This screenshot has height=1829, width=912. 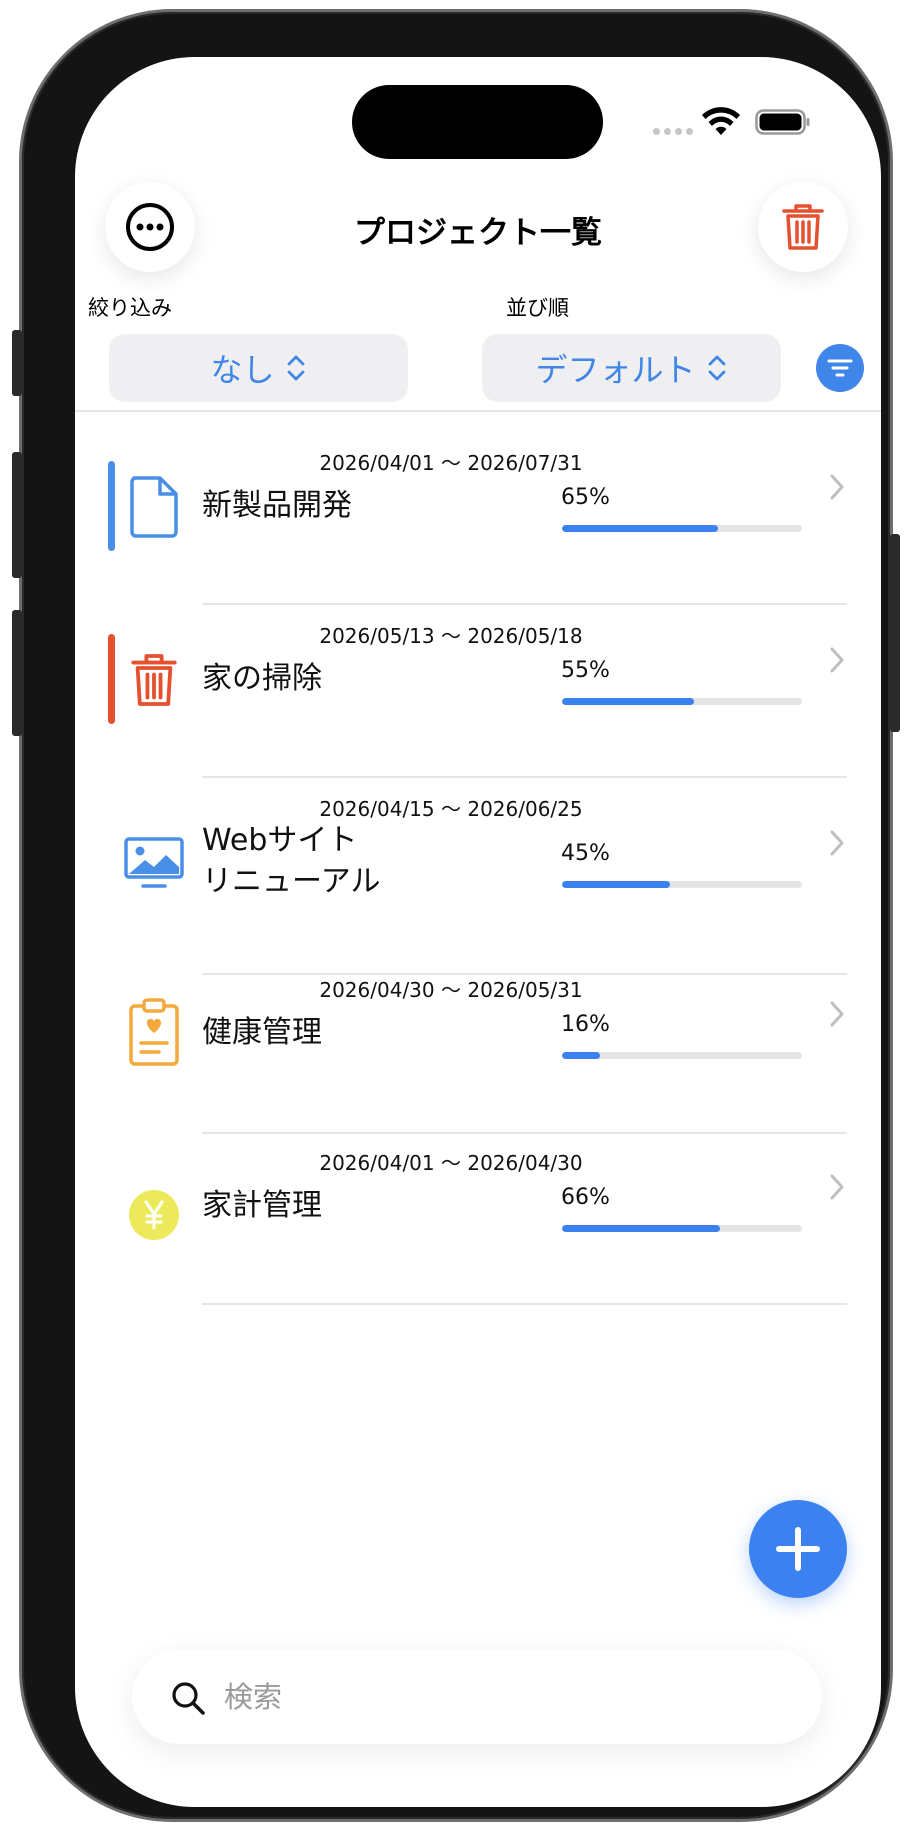 I want to click on filter-label: 絞り込み, so click(x=130, y=308).